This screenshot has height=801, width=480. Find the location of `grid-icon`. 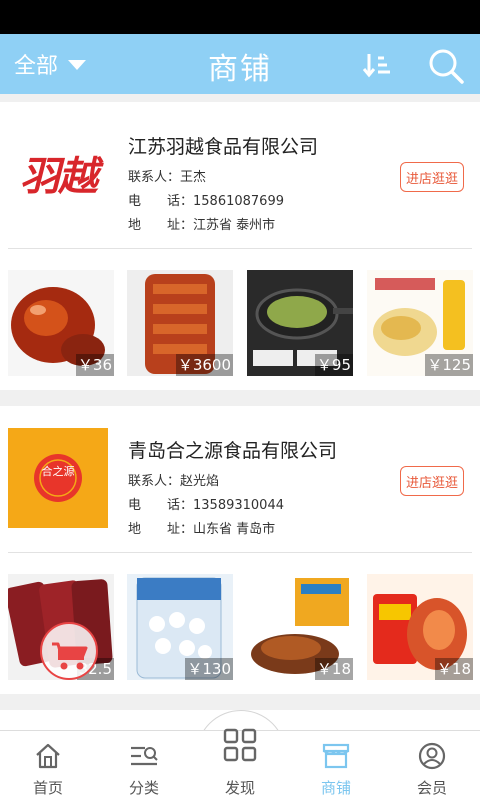

grid-icon is located at coordinates (240, 745).